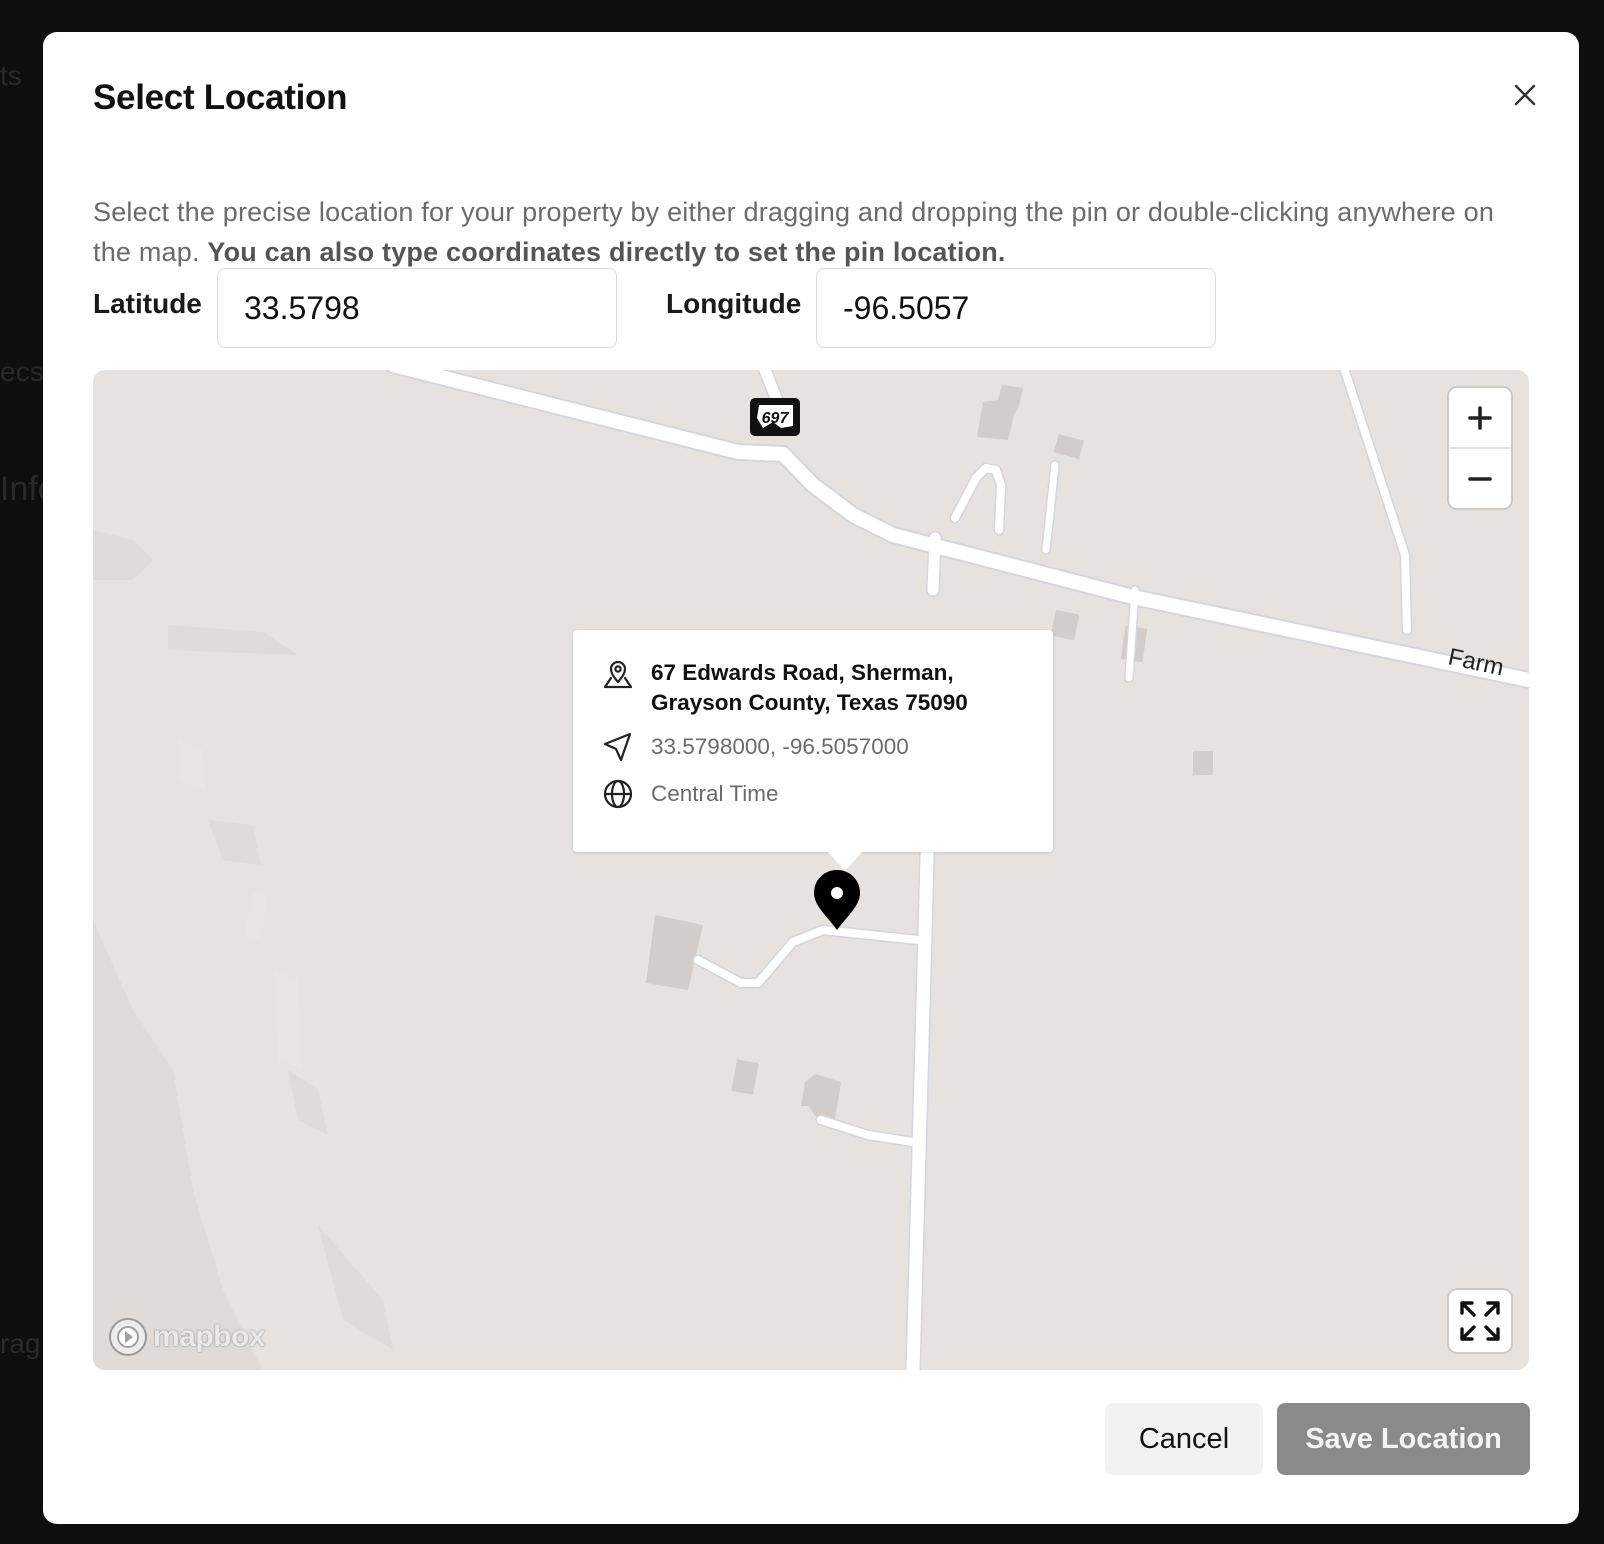 This screenshot has height=1544, width=1604. What do you see at coordinates (220, 97) in the screenshot?
I see `dialog-title: Select Location` at bounding box center [220, 97].